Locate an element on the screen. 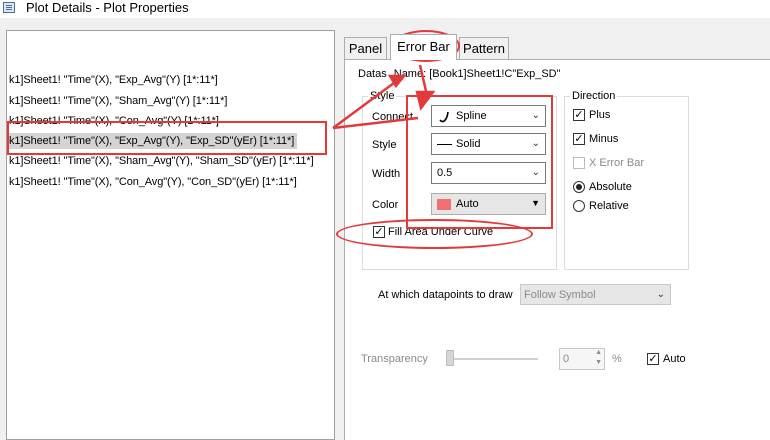 The image size is (770, 440). annotation-arrows is located at coordinates (384, 97).